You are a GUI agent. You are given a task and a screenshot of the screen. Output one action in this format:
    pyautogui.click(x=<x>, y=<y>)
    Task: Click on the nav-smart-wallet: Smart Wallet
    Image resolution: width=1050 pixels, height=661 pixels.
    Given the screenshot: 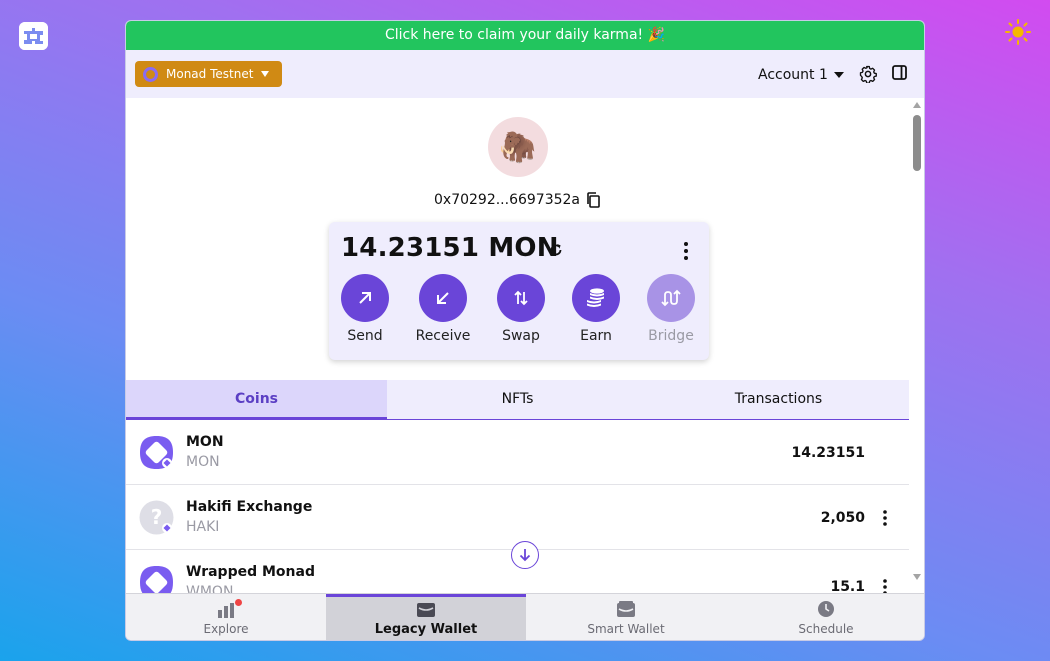 What is the action you would take?
    pyautogui.click(x=626, y=617)
    